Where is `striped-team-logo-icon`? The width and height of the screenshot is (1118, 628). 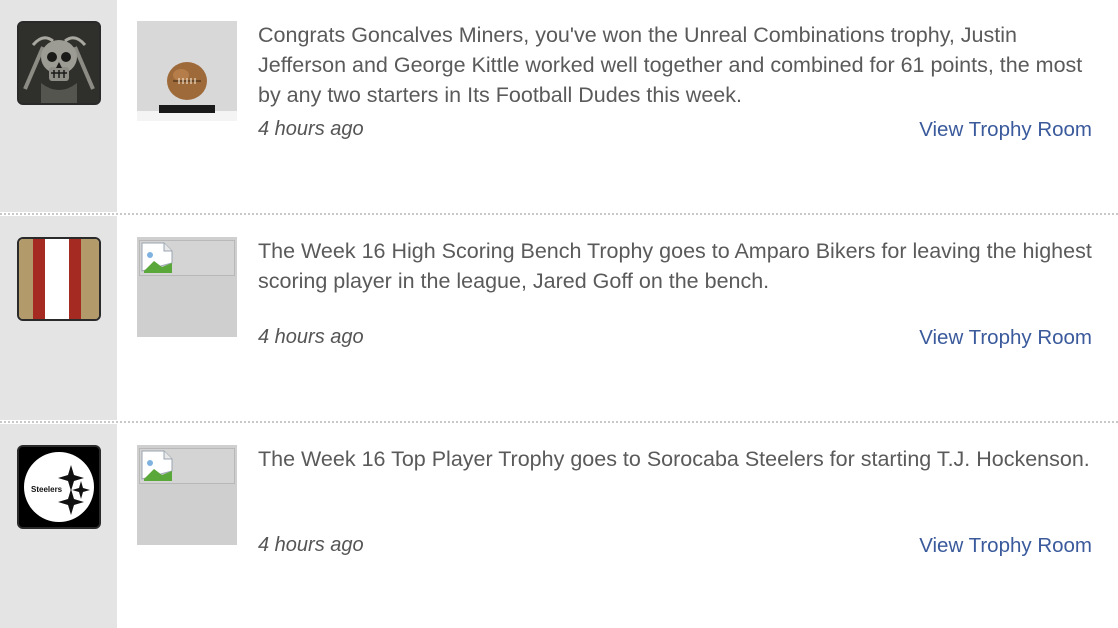 striped-team-logo-icon is located at coordinates (59, 279).